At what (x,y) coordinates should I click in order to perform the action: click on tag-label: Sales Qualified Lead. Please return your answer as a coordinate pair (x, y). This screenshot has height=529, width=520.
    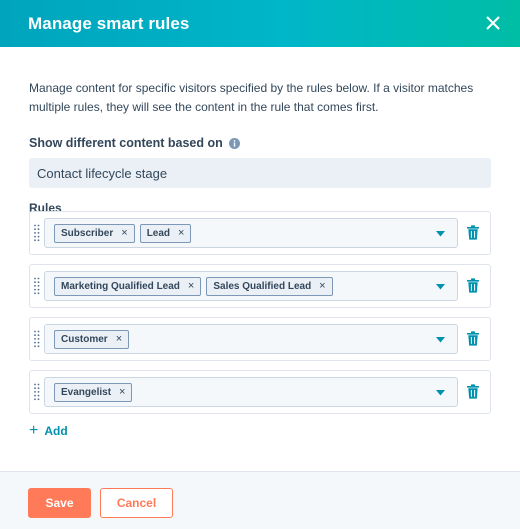
    Looking at the image, I should click on (262, 286).